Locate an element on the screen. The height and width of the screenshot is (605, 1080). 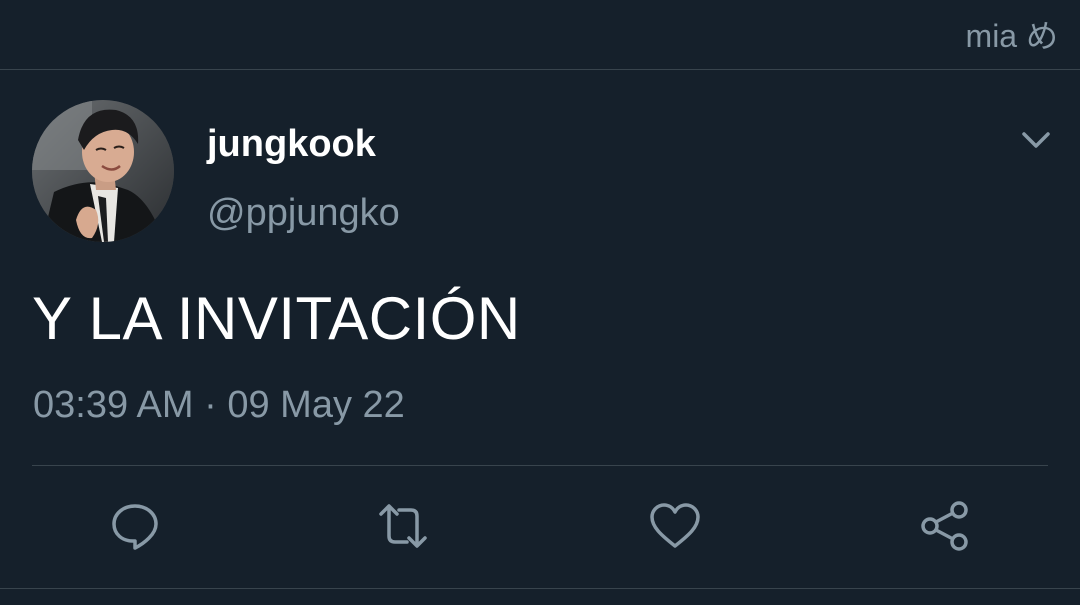
retweet-icon is located at coordinates (403, 526).